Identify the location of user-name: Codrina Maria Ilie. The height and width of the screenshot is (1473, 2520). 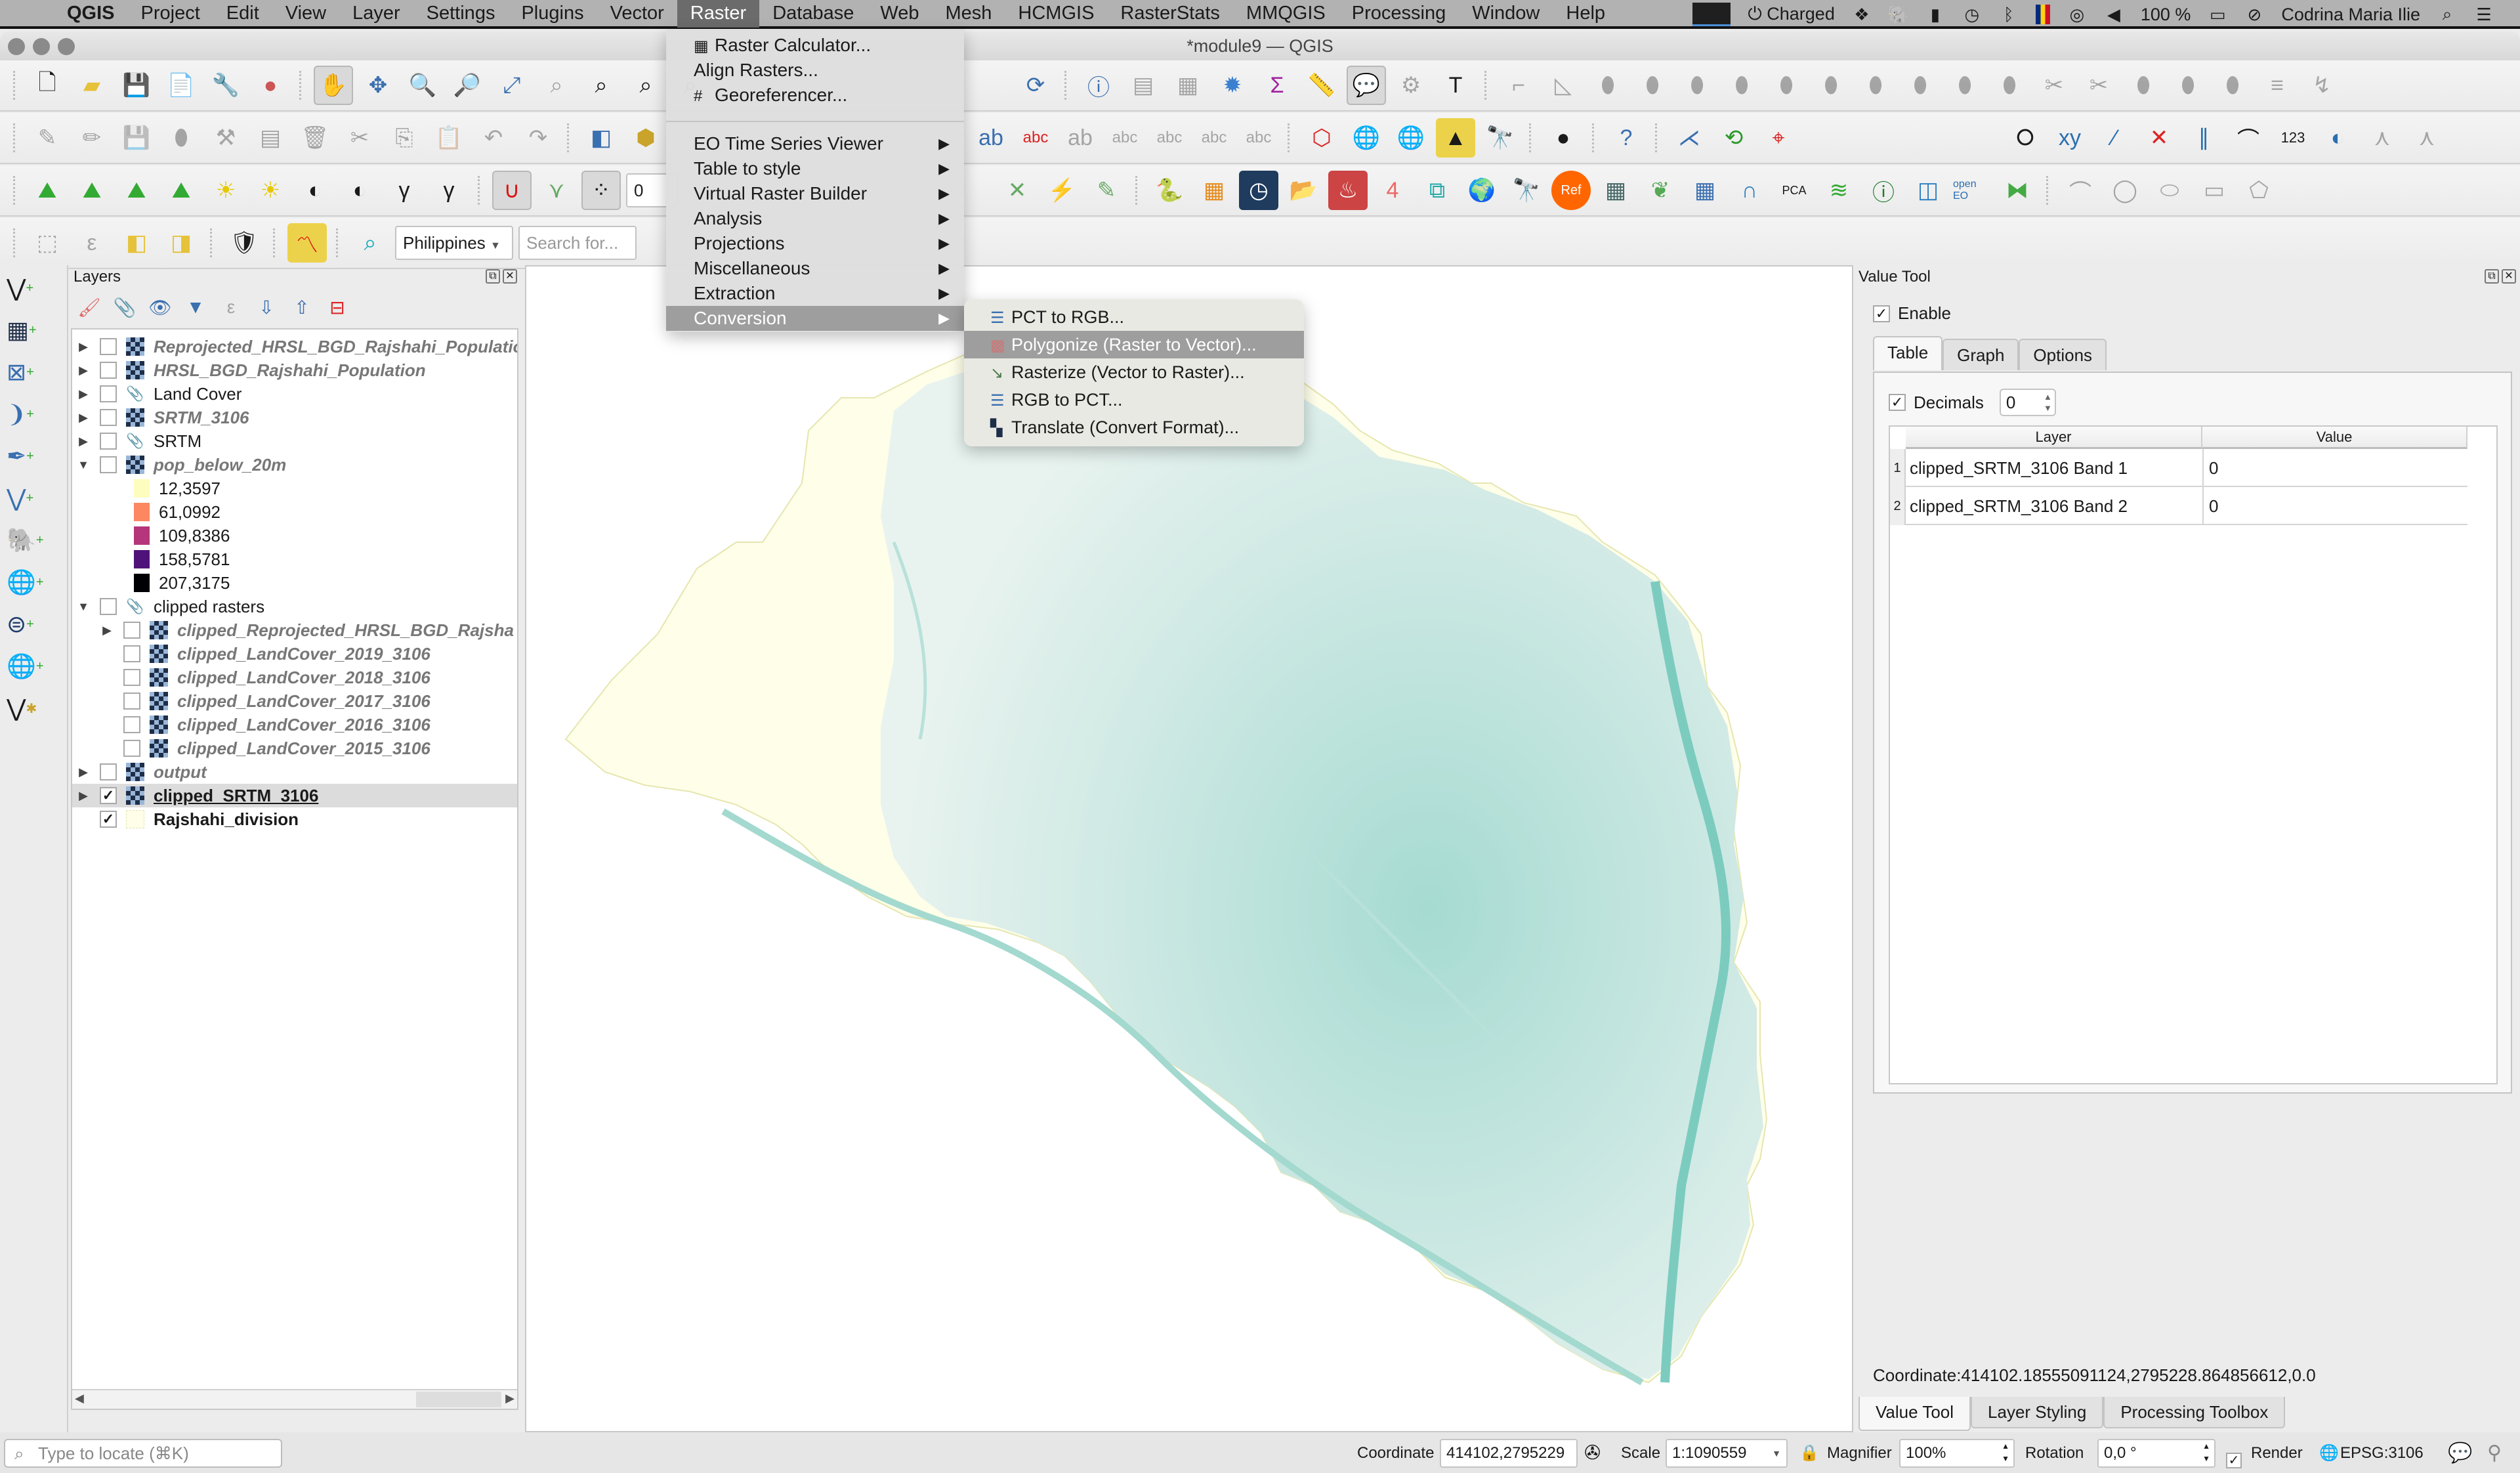
(2350, 15).